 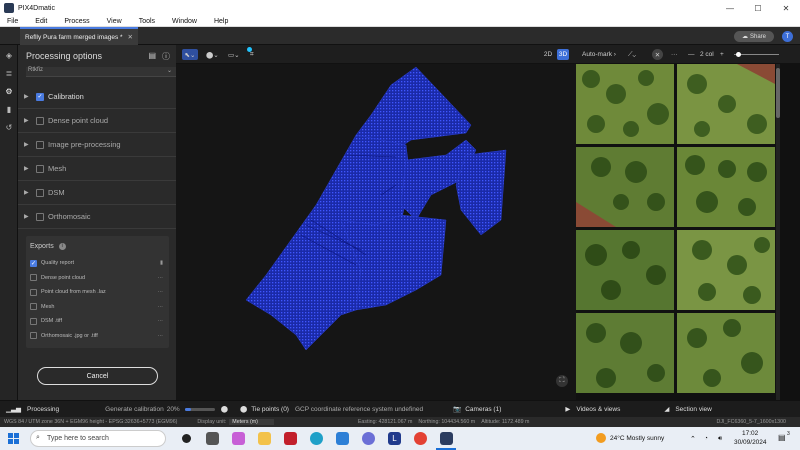 I want to click on template-dropdown: Rtkfiz ⌄, so click(x=101, y=72).